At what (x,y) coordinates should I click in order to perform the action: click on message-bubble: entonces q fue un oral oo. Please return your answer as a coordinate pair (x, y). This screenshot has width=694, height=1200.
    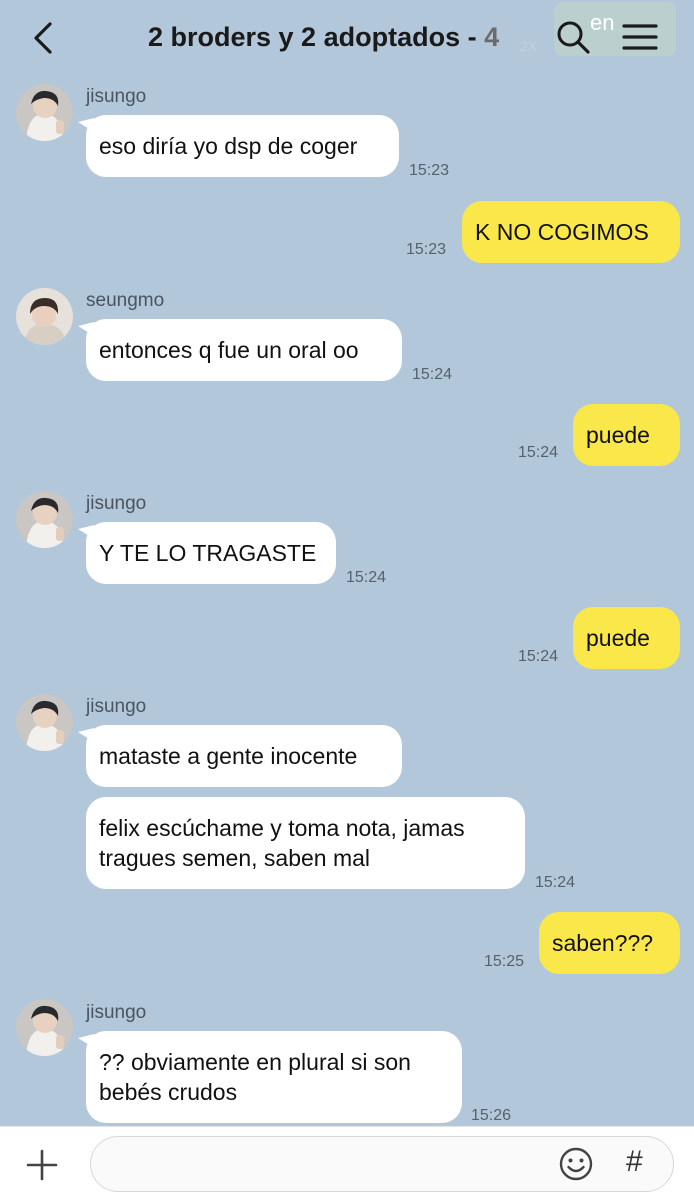
    Looking at the image, I should click on (244, 350).